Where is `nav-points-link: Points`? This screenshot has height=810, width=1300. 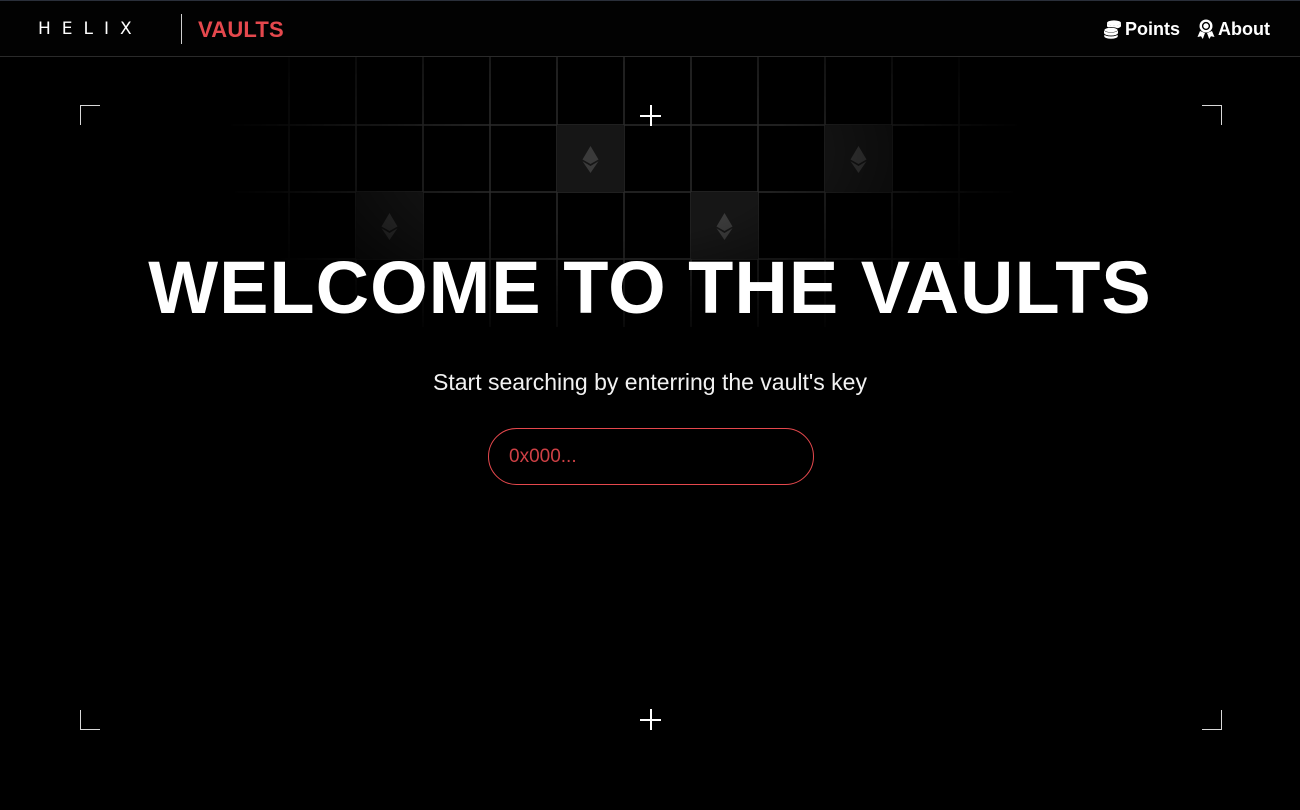 nav-points-link: Points is located at coordinates (1141, 29).